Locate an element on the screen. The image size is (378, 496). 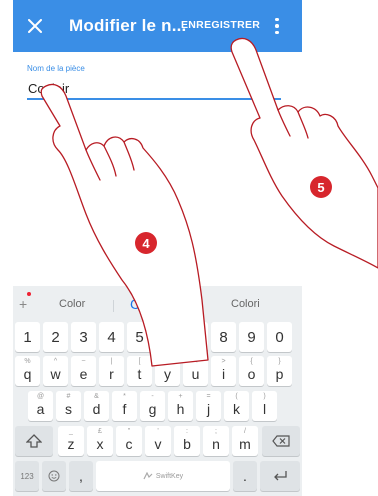
key-s: # s is located at coordinates (68, 406).